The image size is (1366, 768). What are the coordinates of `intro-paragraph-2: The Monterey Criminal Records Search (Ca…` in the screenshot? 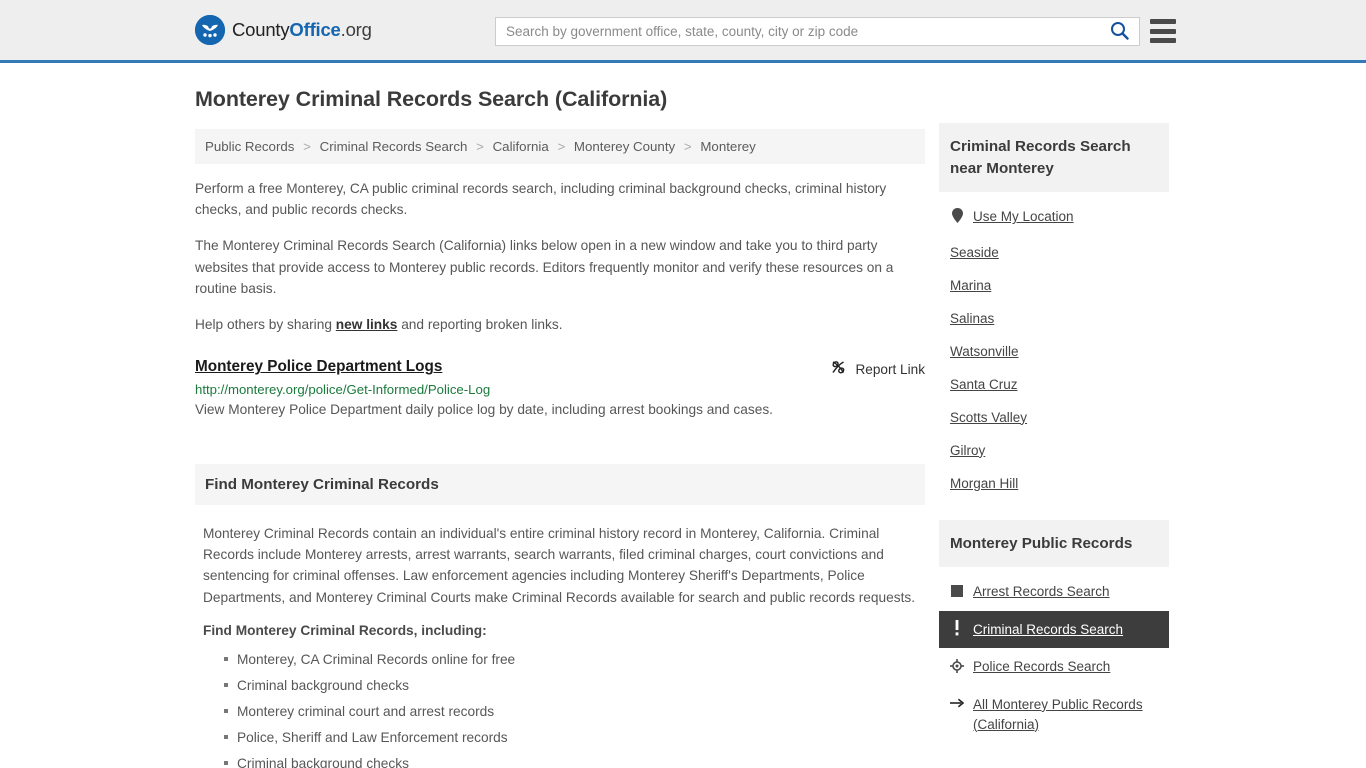 It's located at (544, 267).